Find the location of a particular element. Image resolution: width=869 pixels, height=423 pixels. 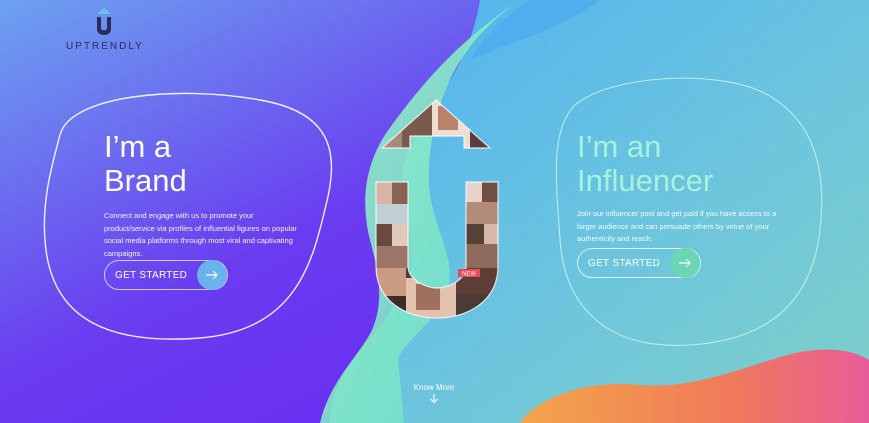

influencer-get-started-label: GET STARTED is located at coordinates (624, 263).